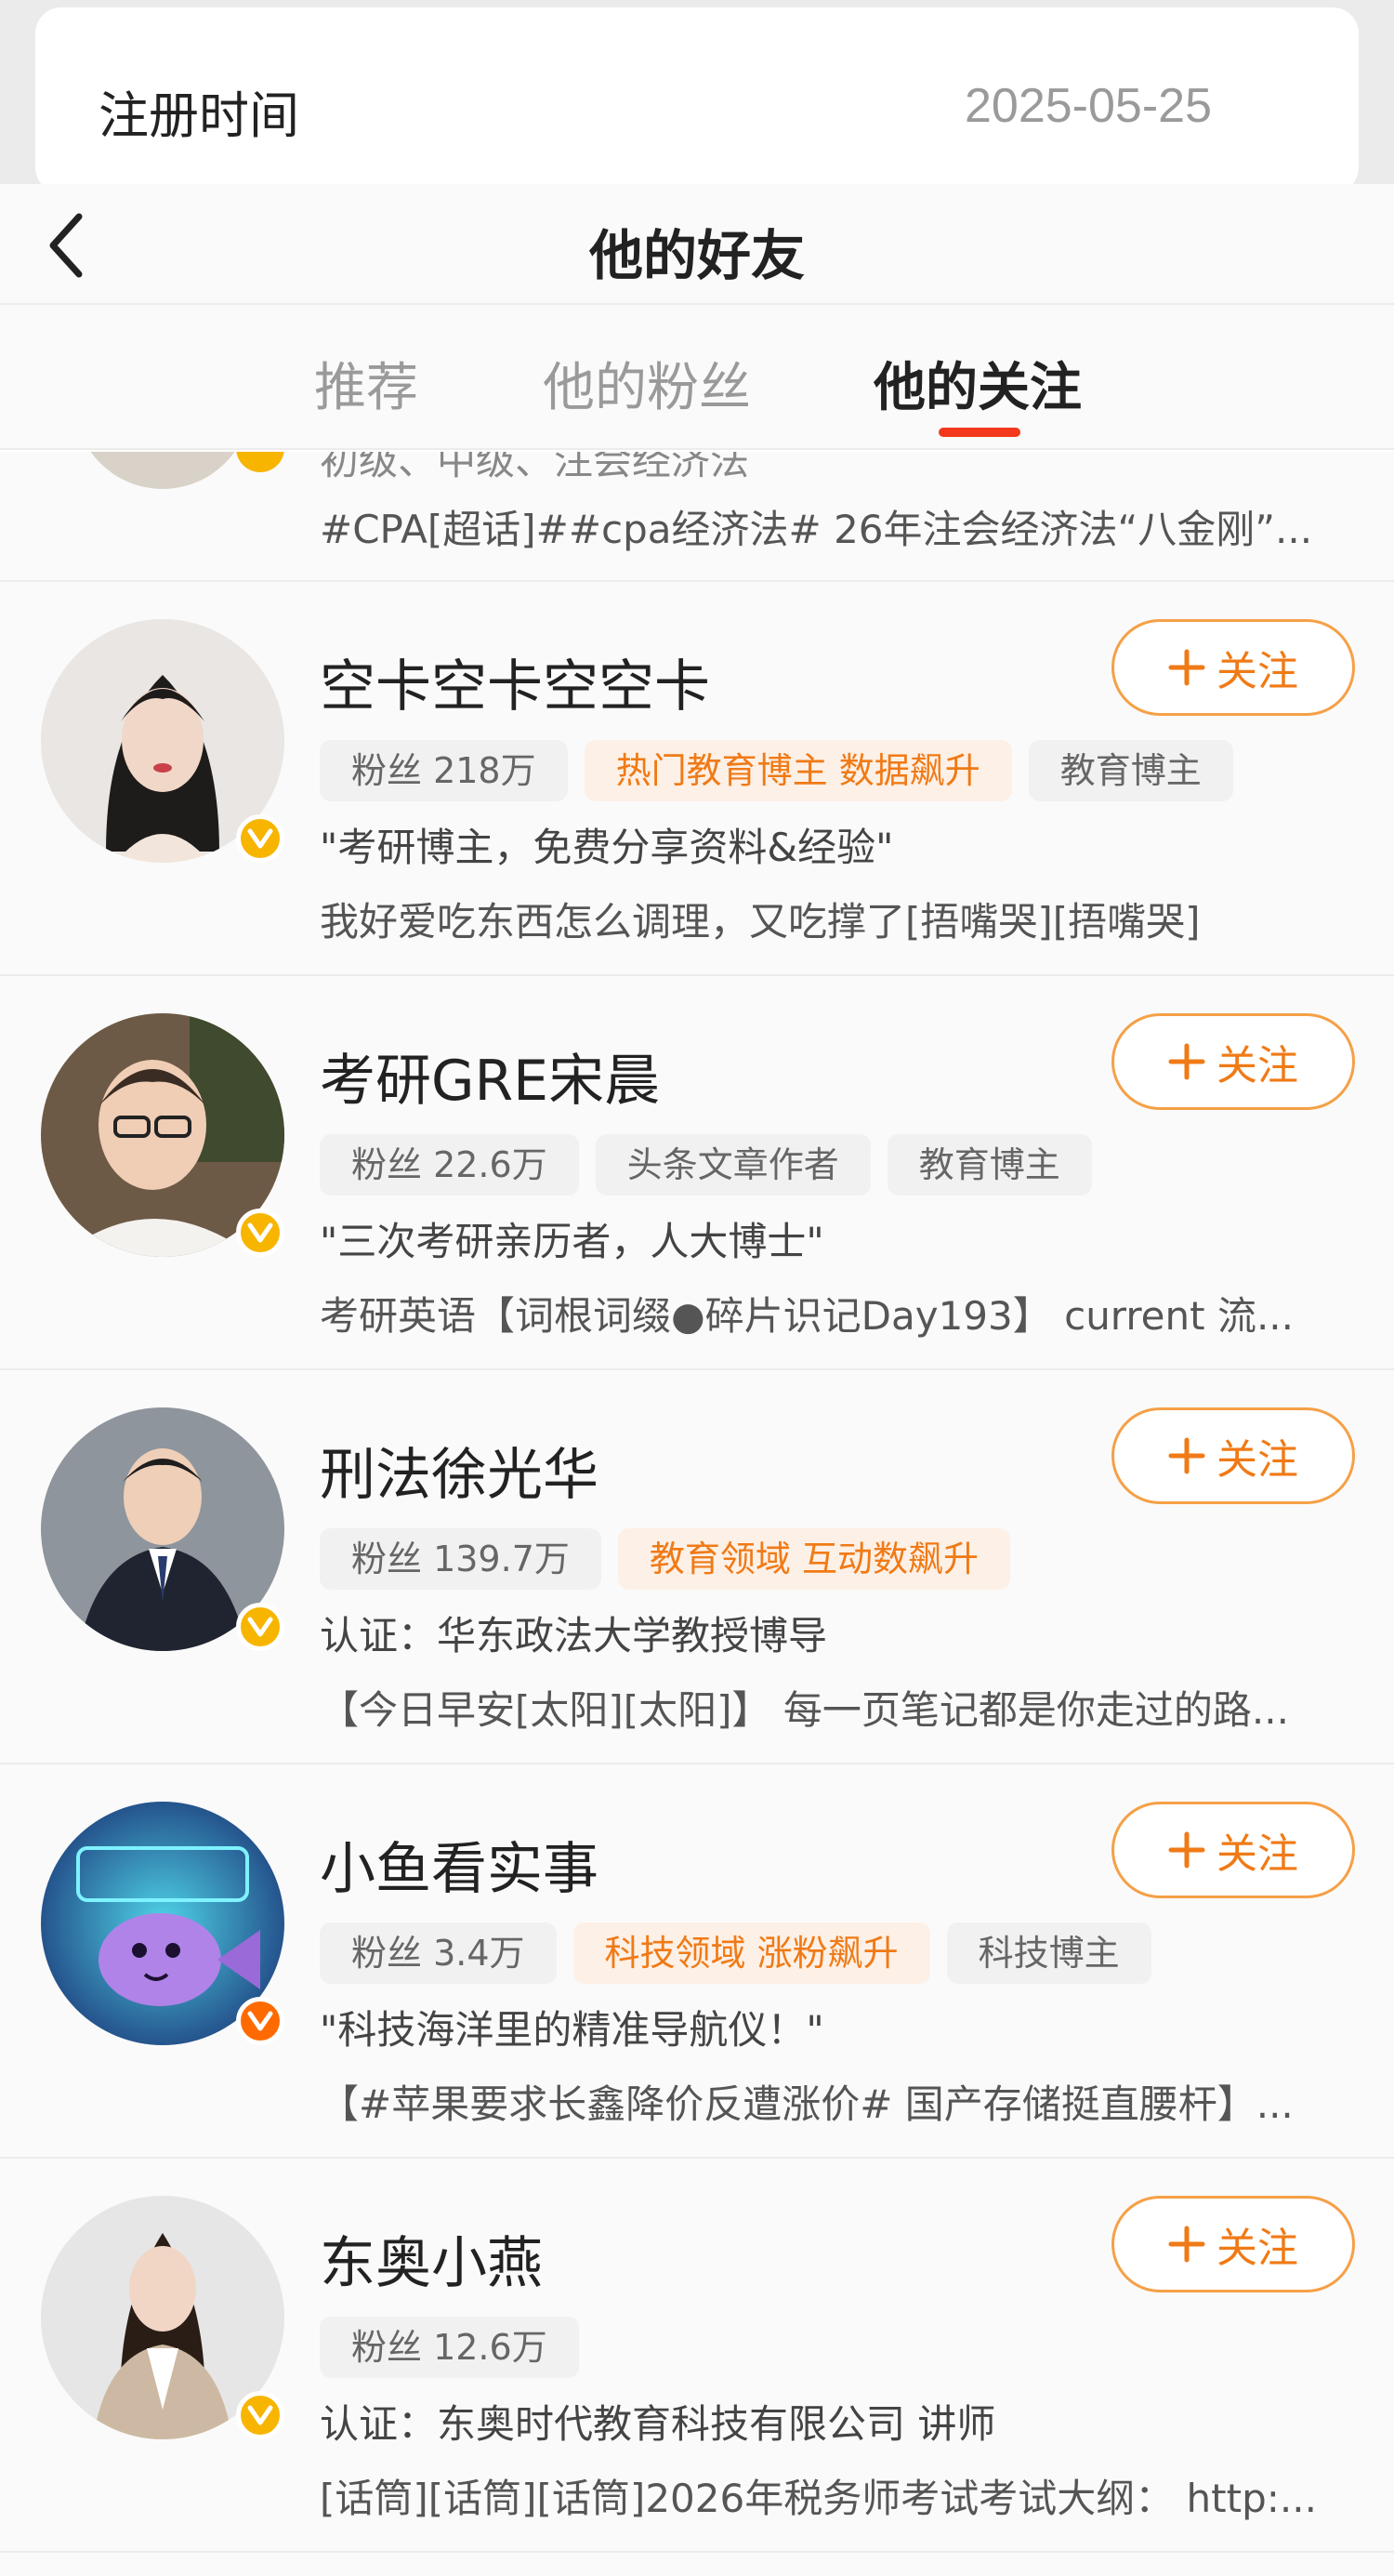 This screenshot has width=1394, height=2576. I want to click on hot-tag: 教育领域 互动数飙升, so click(813, 1559).